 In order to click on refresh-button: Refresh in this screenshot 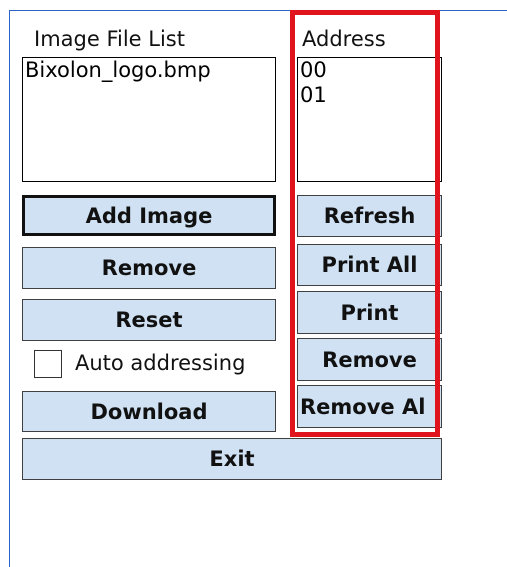, I will do `click(369, 216)`.